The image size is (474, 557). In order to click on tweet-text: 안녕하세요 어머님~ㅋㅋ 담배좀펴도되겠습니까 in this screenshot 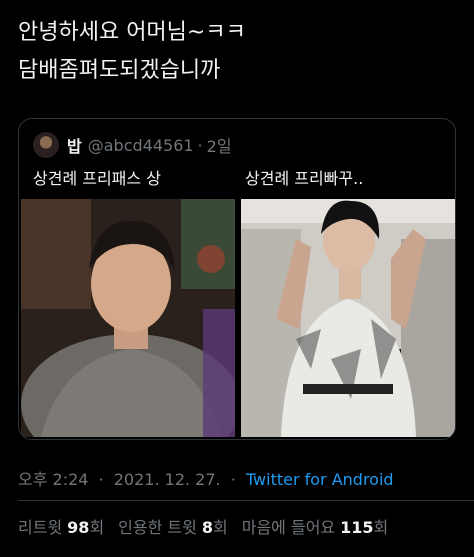, I will do `click(238, 52)`.